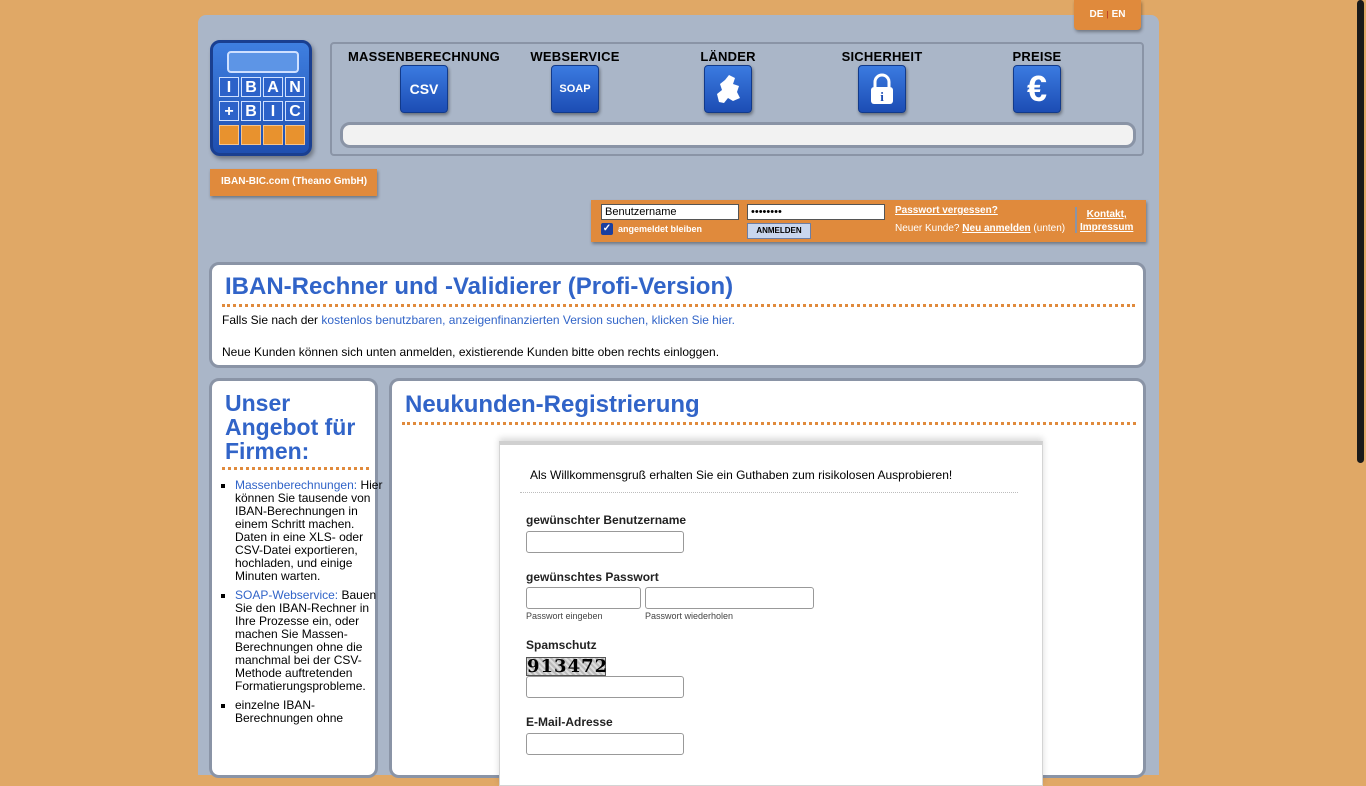 The image size is (1366, 786). Describe the element at coordinates (1106, 214) in the screenshot. I see `contact-link: Kontakt,` at that location.